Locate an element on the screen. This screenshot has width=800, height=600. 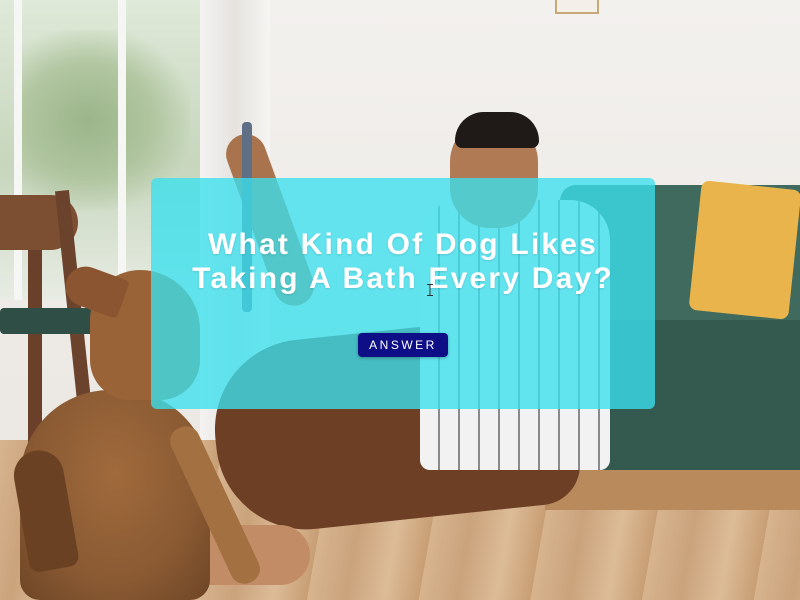
dog-ear is located at coordinates (95, 290).